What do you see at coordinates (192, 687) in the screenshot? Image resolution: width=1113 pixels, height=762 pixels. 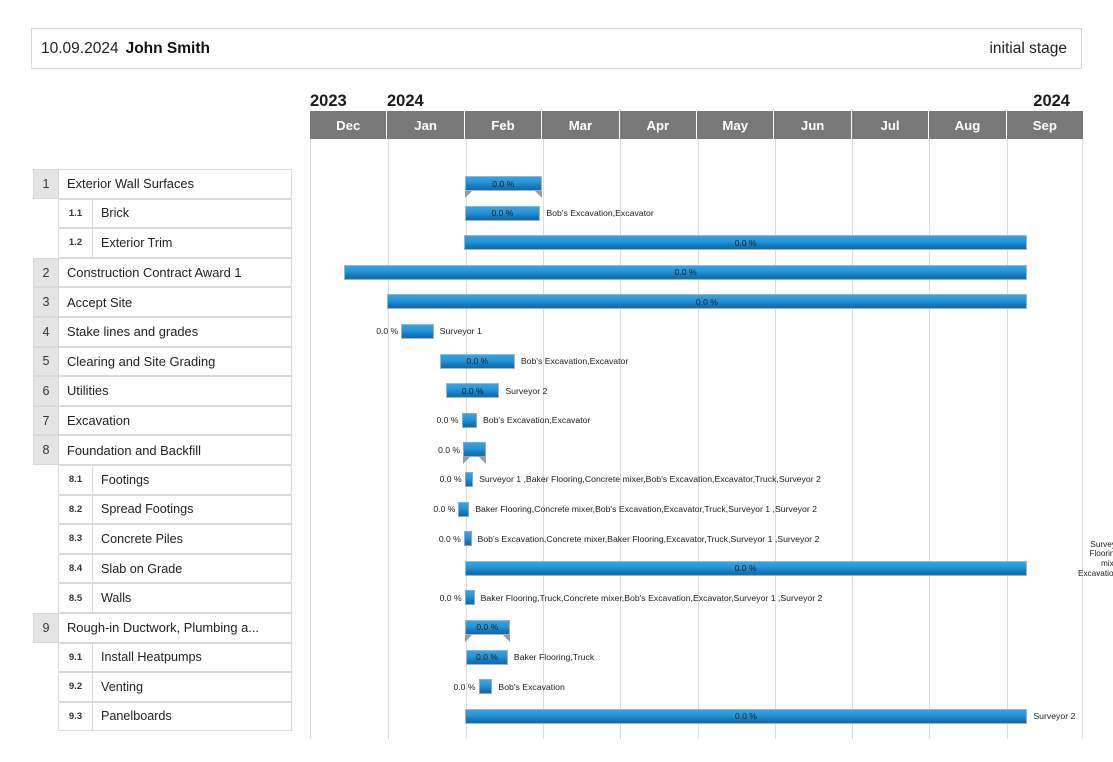 I see `task-name-cell: Venting` at bounding box center [192, 687].